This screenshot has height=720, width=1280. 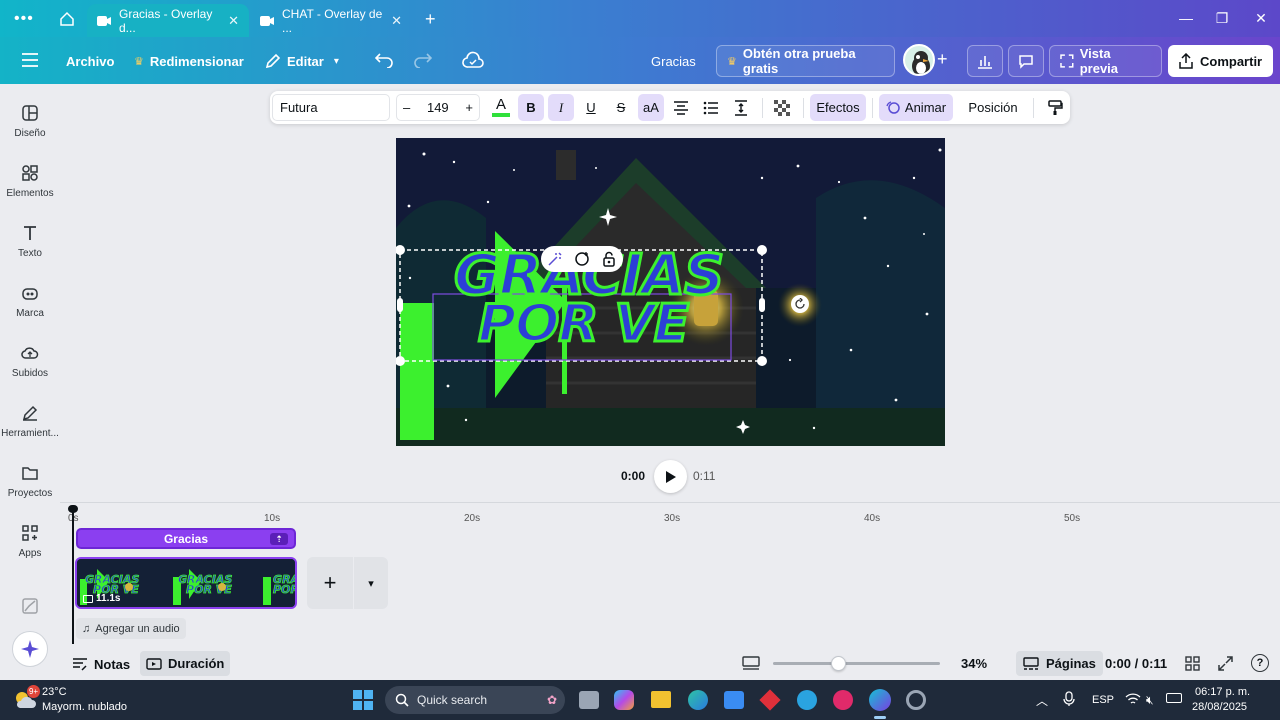 I want to click on comments-button, so click(x=1026, y=61).